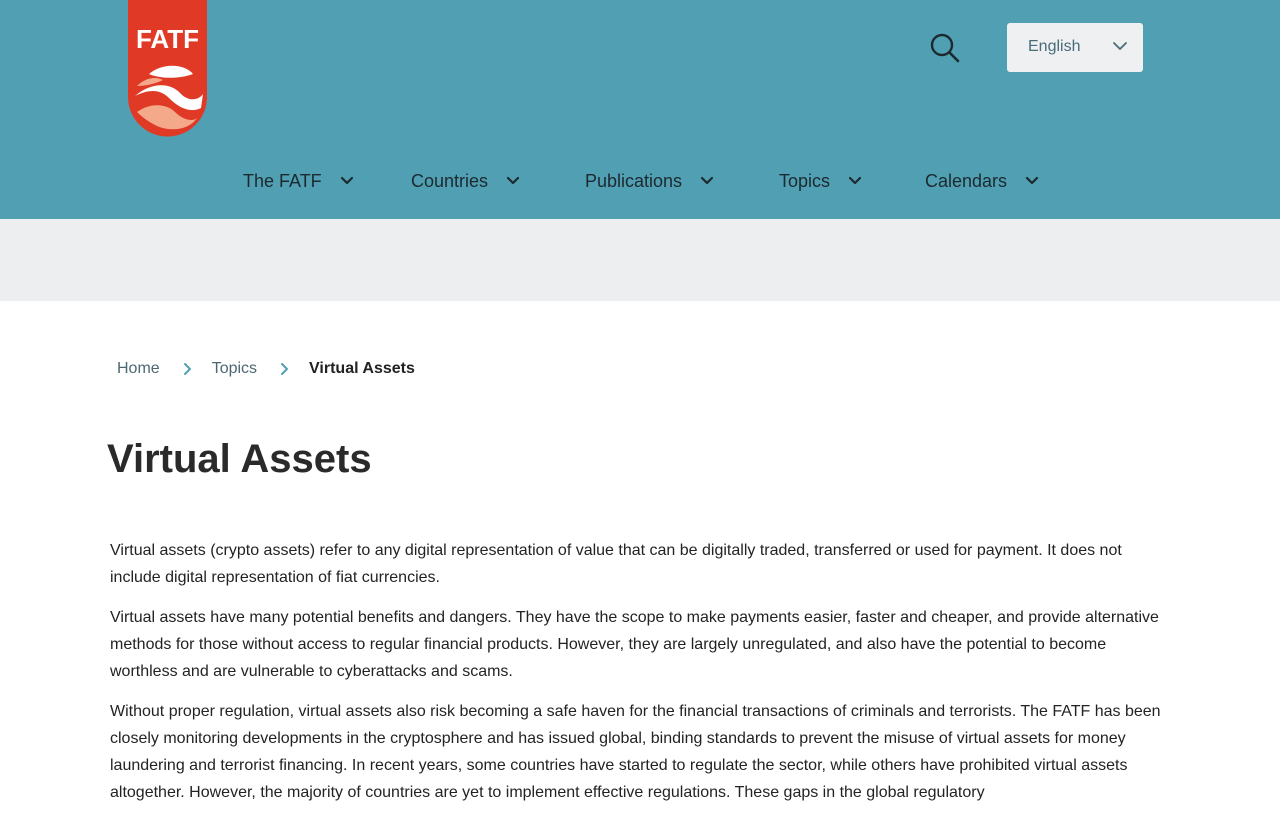 Image resolution: width=1280 pixels, height=819 pixels. Describe the element at coordinates (234, 369) in the screenshot. I see `breadcrumb-topics-link: Topics` at that location.